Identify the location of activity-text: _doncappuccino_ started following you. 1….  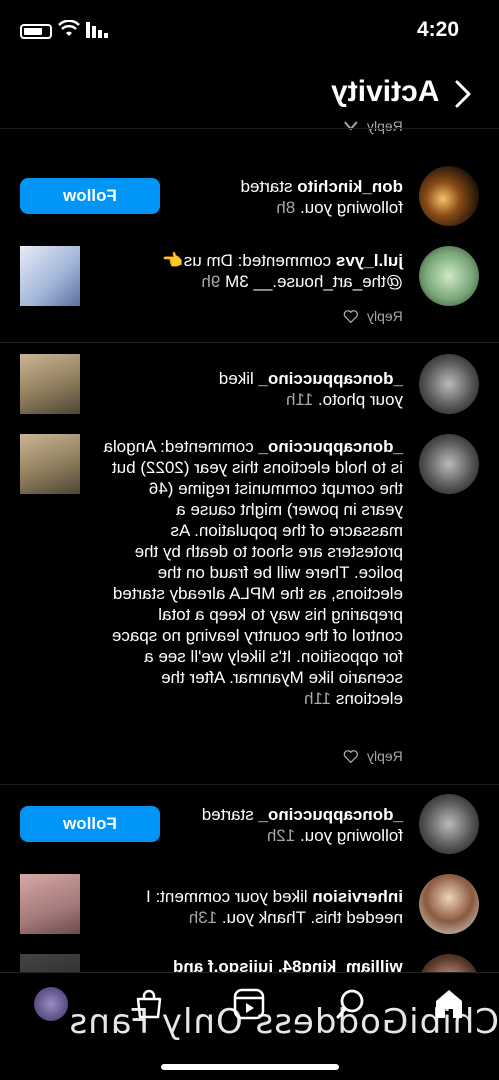
(302, 825).